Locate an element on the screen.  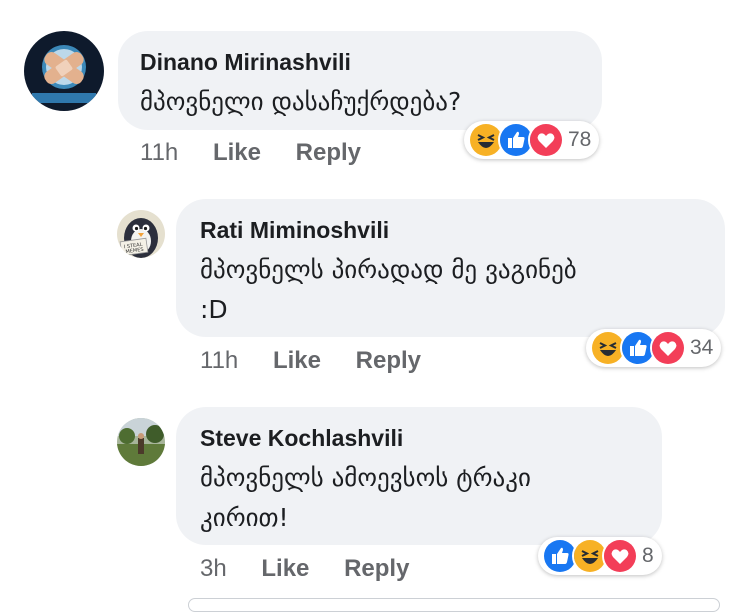
reaction-count: 8 is located at coordinates (648, 555).